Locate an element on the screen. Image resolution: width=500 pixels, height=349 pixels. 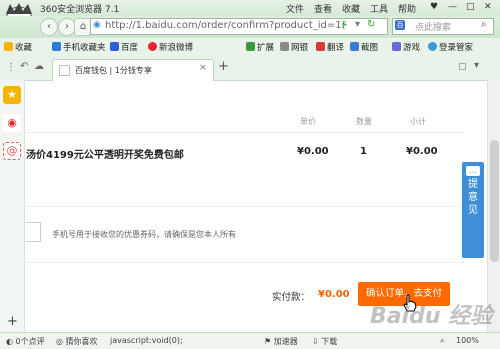
header-quantity: 数量 is located at coordinates (364, 121).